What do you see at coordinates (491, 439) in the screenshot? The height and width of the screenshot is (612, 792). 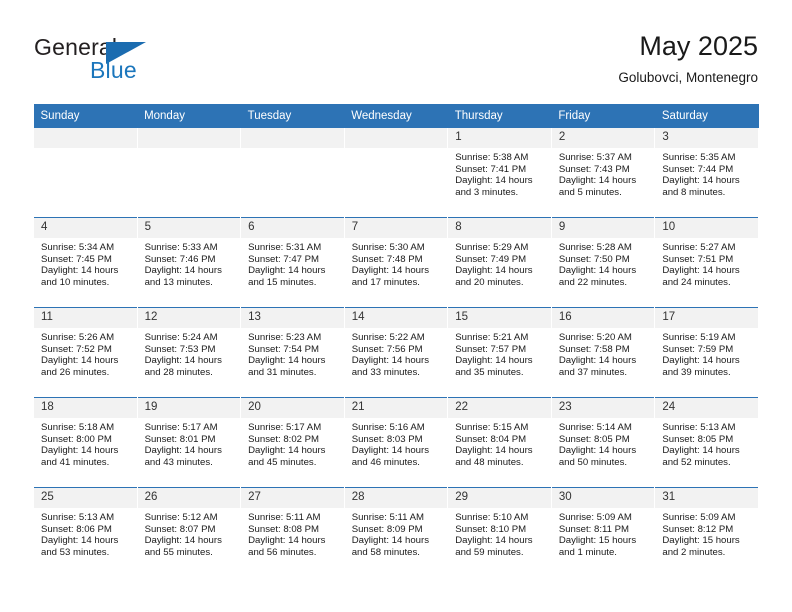 I see `day-detail-line: Sunset: 8:04 PM` at bounding box center [491, 439].